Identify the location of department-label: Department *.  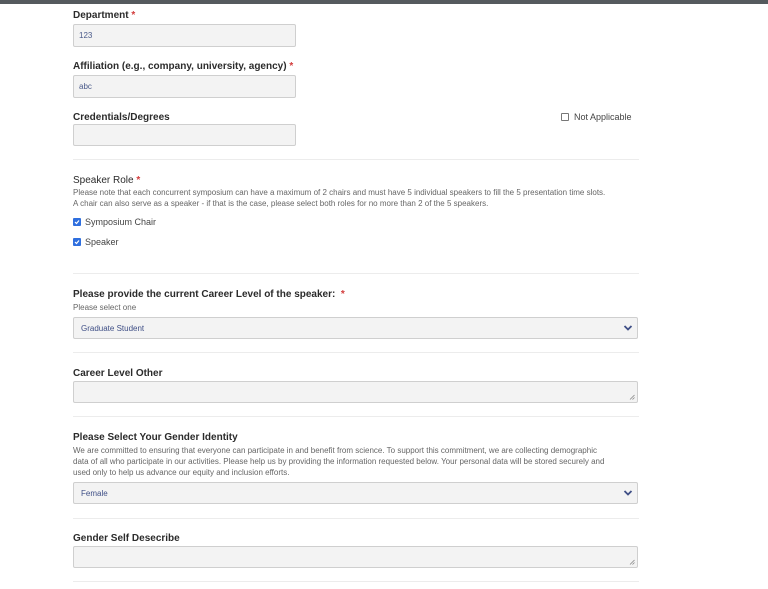
(104, 15).